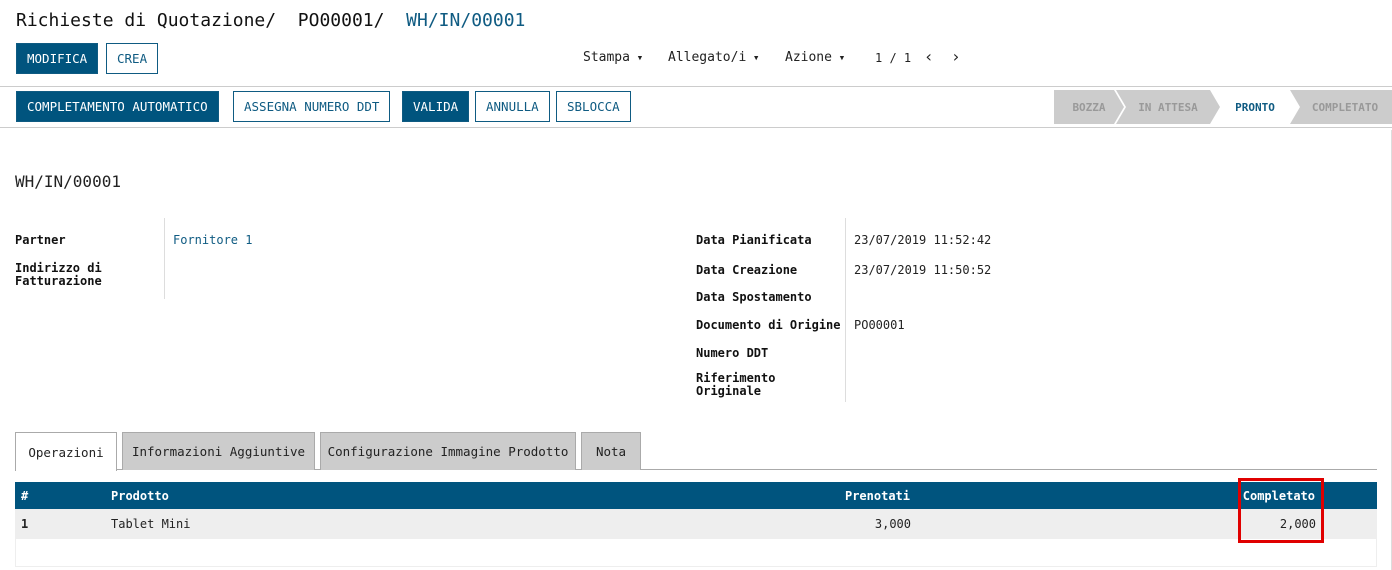  Describe the element at coordinates (815, 57) in the screenshot. I see `action-dropdown: Azione` at that location.